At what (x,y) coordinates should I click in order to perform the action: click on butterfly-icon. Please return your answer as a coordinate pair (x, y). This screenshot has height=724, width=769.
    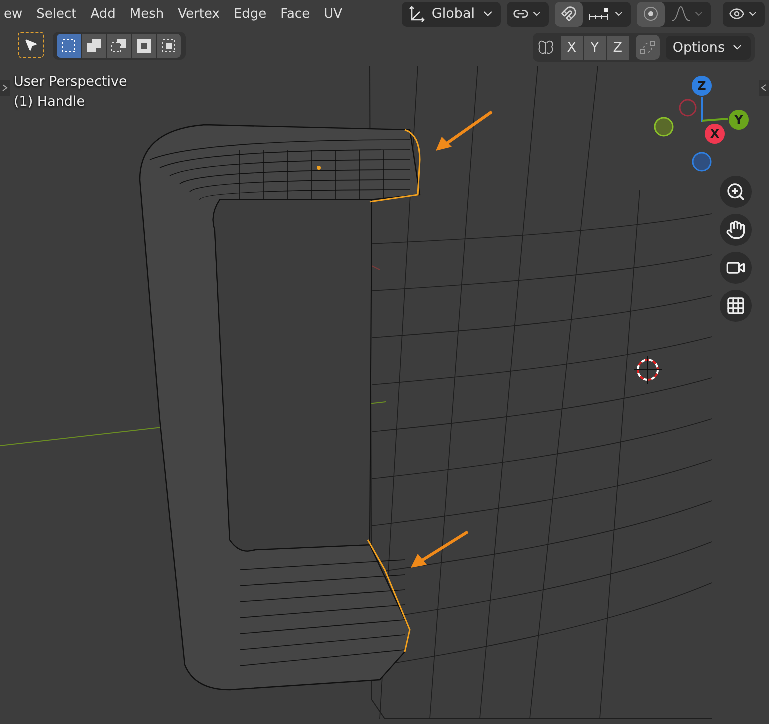
    Looking at the image, I should click on (545, 47).